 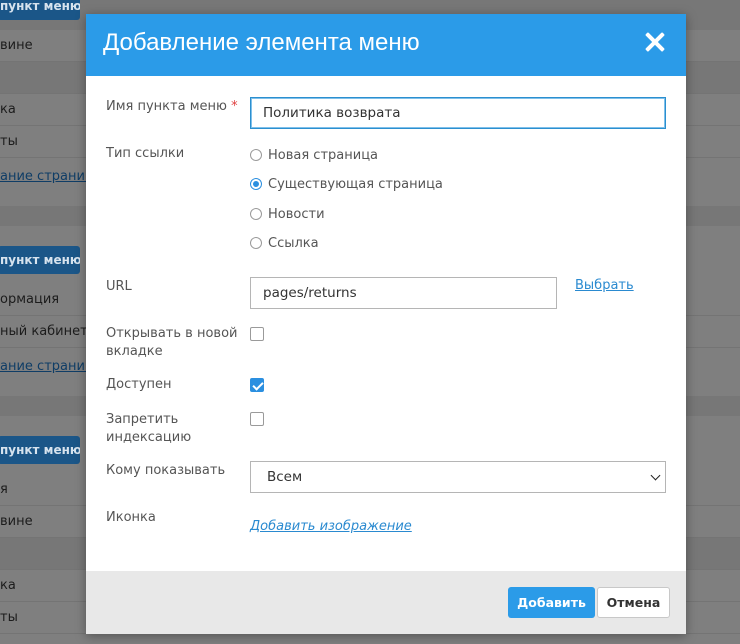 What do you see at coordinates (149, 428) in the screenshot?
I see `noindex-label: Запретить индексацию` at bounding box center [149, 428].